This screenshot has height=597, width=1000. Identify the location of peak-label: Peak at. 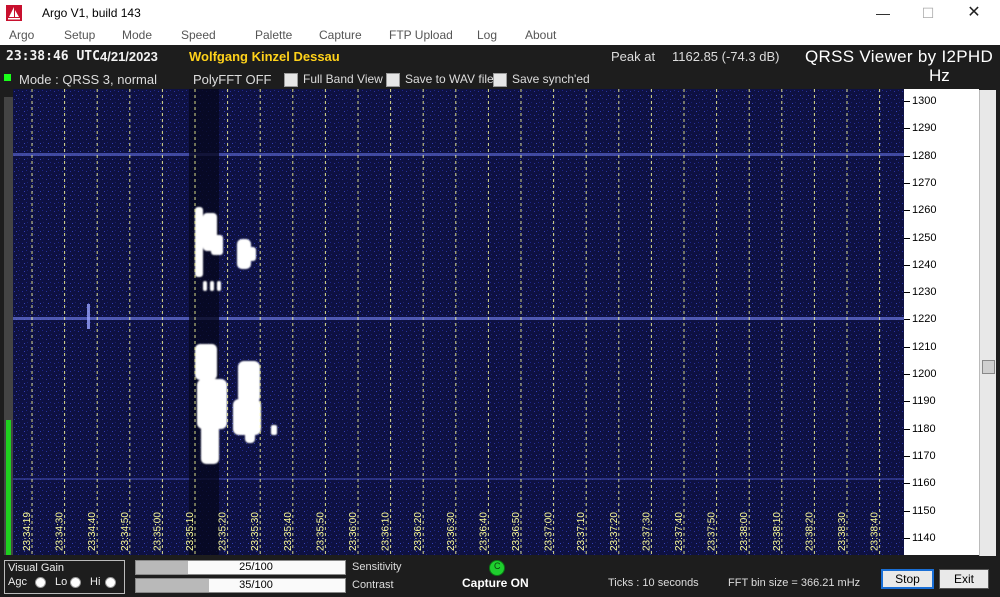
(633, 56).